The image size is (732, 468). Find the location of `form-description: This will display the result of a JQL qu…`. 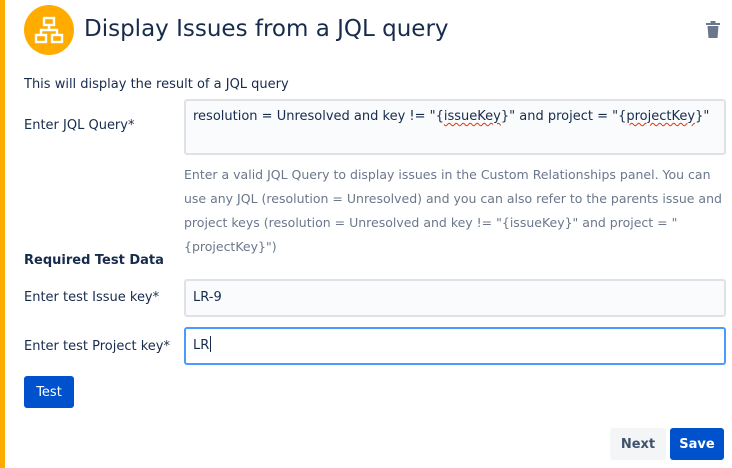

form-description: This will display the result of a JQL qu… is located at coordinates (156, 84).